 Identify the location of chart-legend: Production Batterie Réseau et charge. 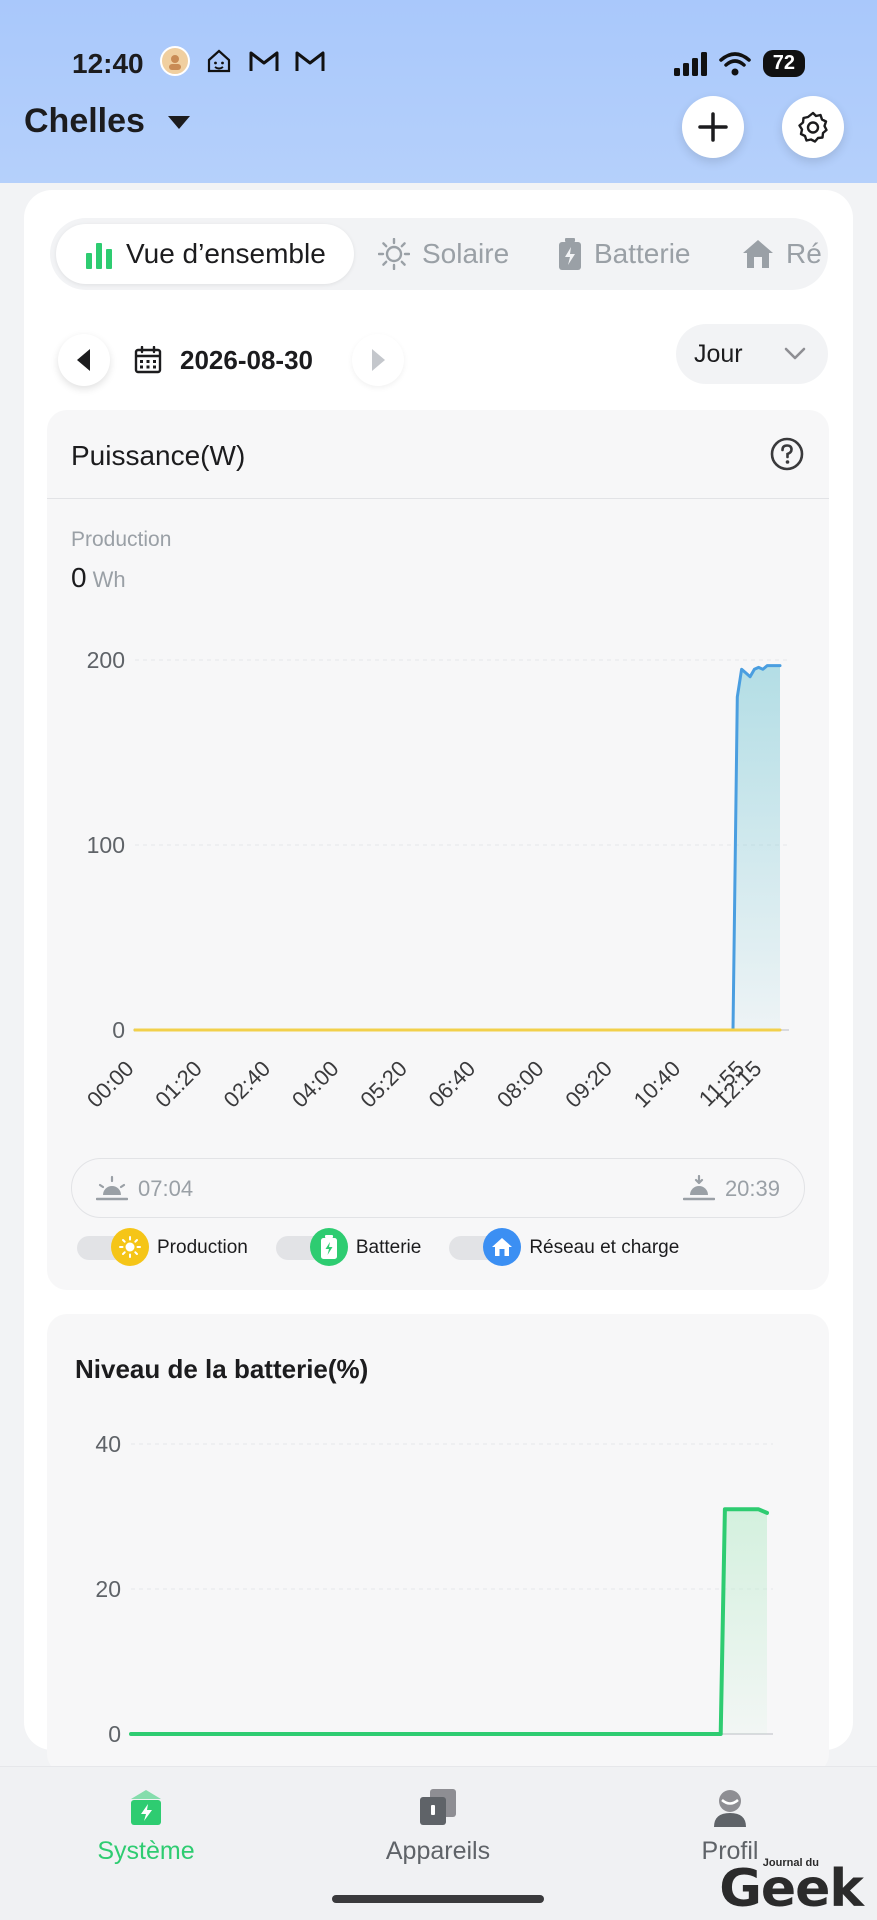
(378, 1247).